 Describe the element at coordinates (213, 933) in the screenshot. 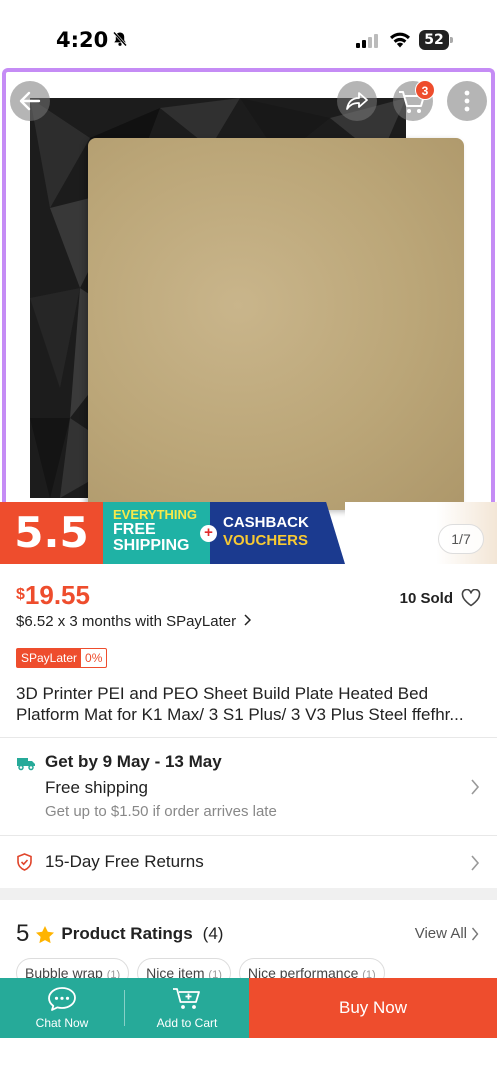

I see `ratings-count: (4)` at that location.